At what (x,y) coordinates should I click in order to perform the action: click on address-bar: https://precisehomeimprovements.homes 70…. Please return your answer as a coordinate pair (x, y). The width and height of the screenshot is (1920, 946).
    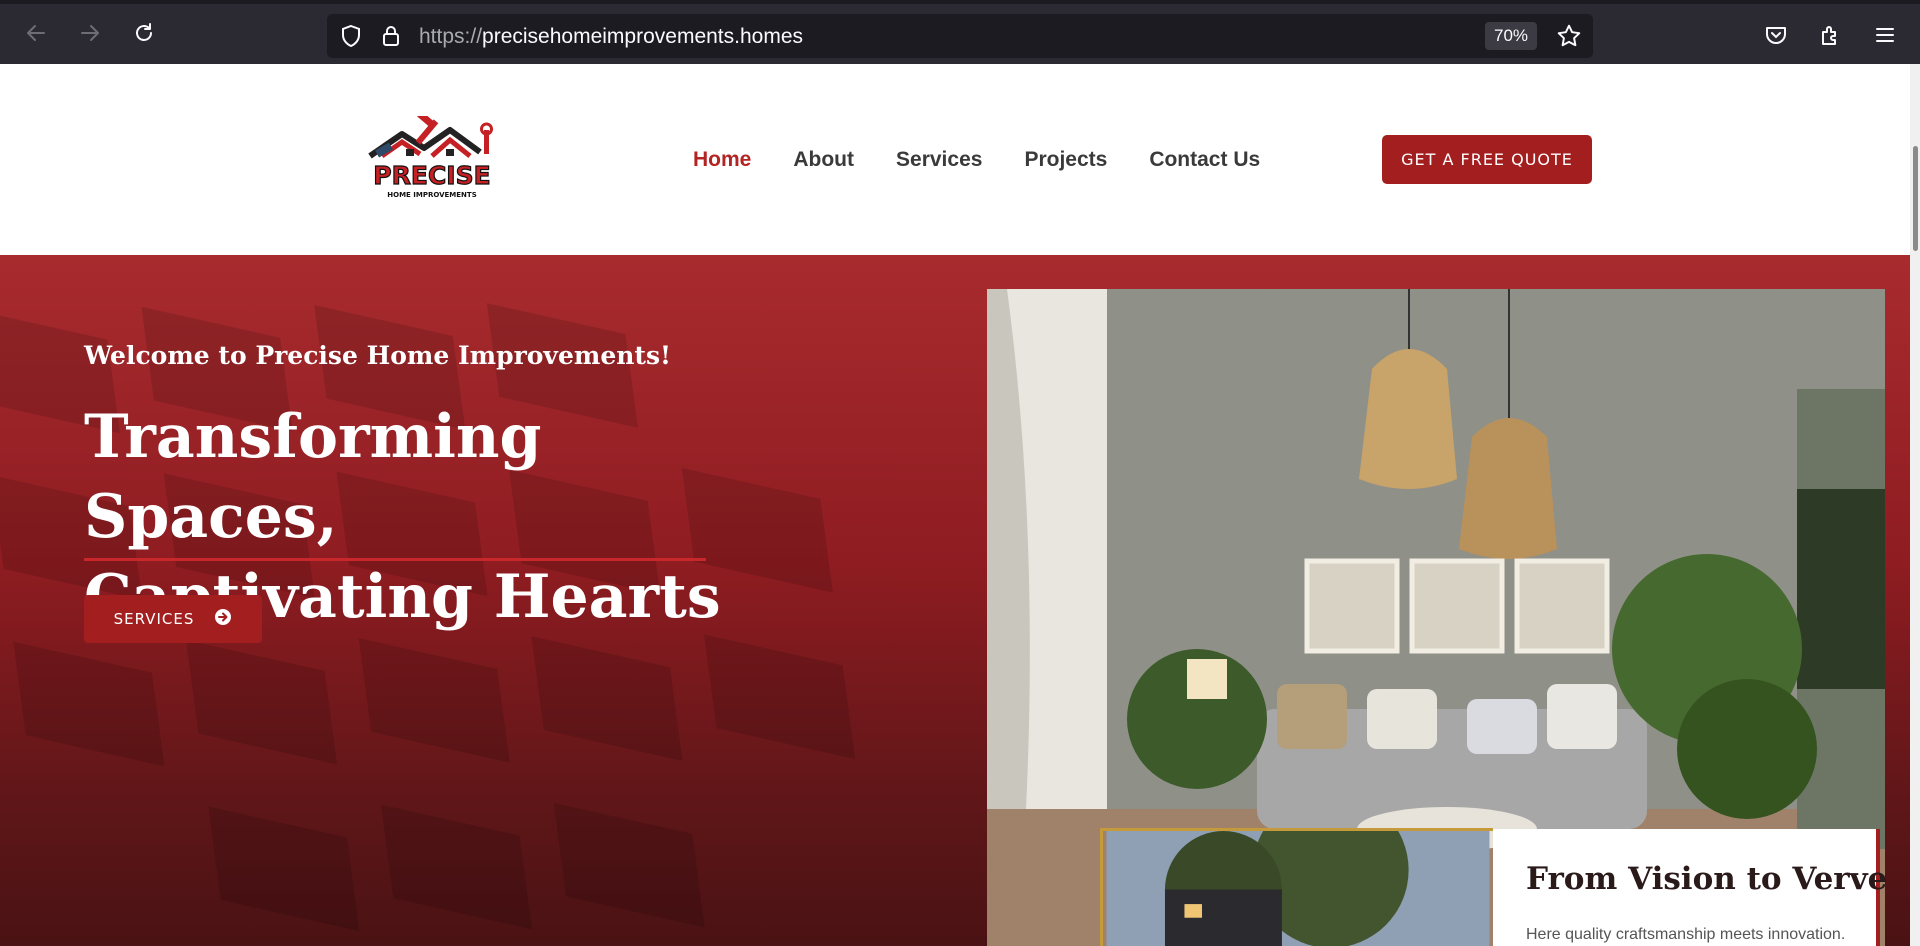
    Looking at the image, I should click on (960, 36).